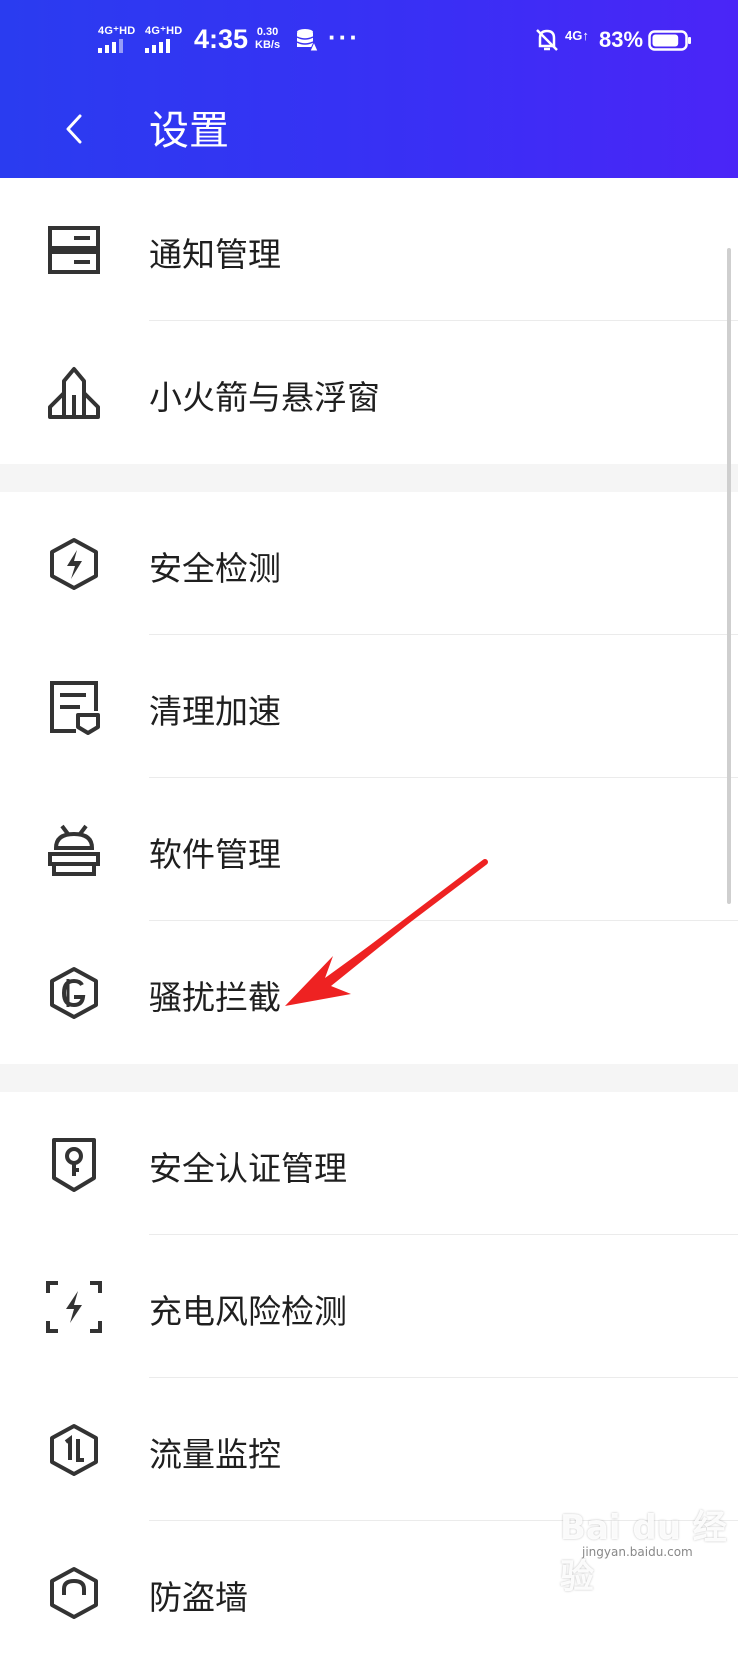 This screenshot has height=1664, width=738. What do you see at coordinates (264, 397) in the screenshot?
I see `menu-item-label: 小火箭与悬浮窗` at bounding box center [264, 397].